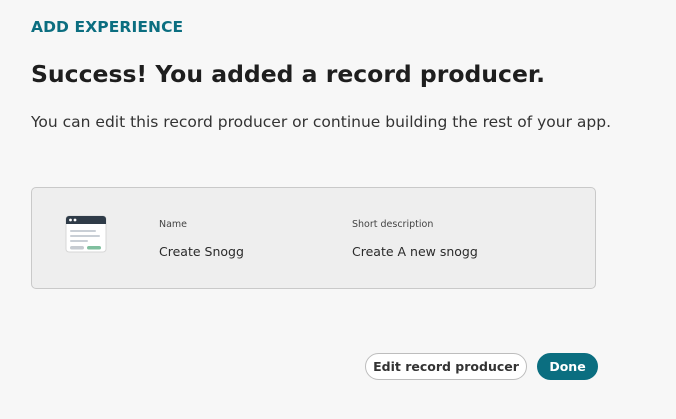 This screenshot has height=419, width=676. What do you see at coordinates (415, 251) in the screenshot?
I see `short-description-value: Create A new snogg` at bounding box center [415, 251].